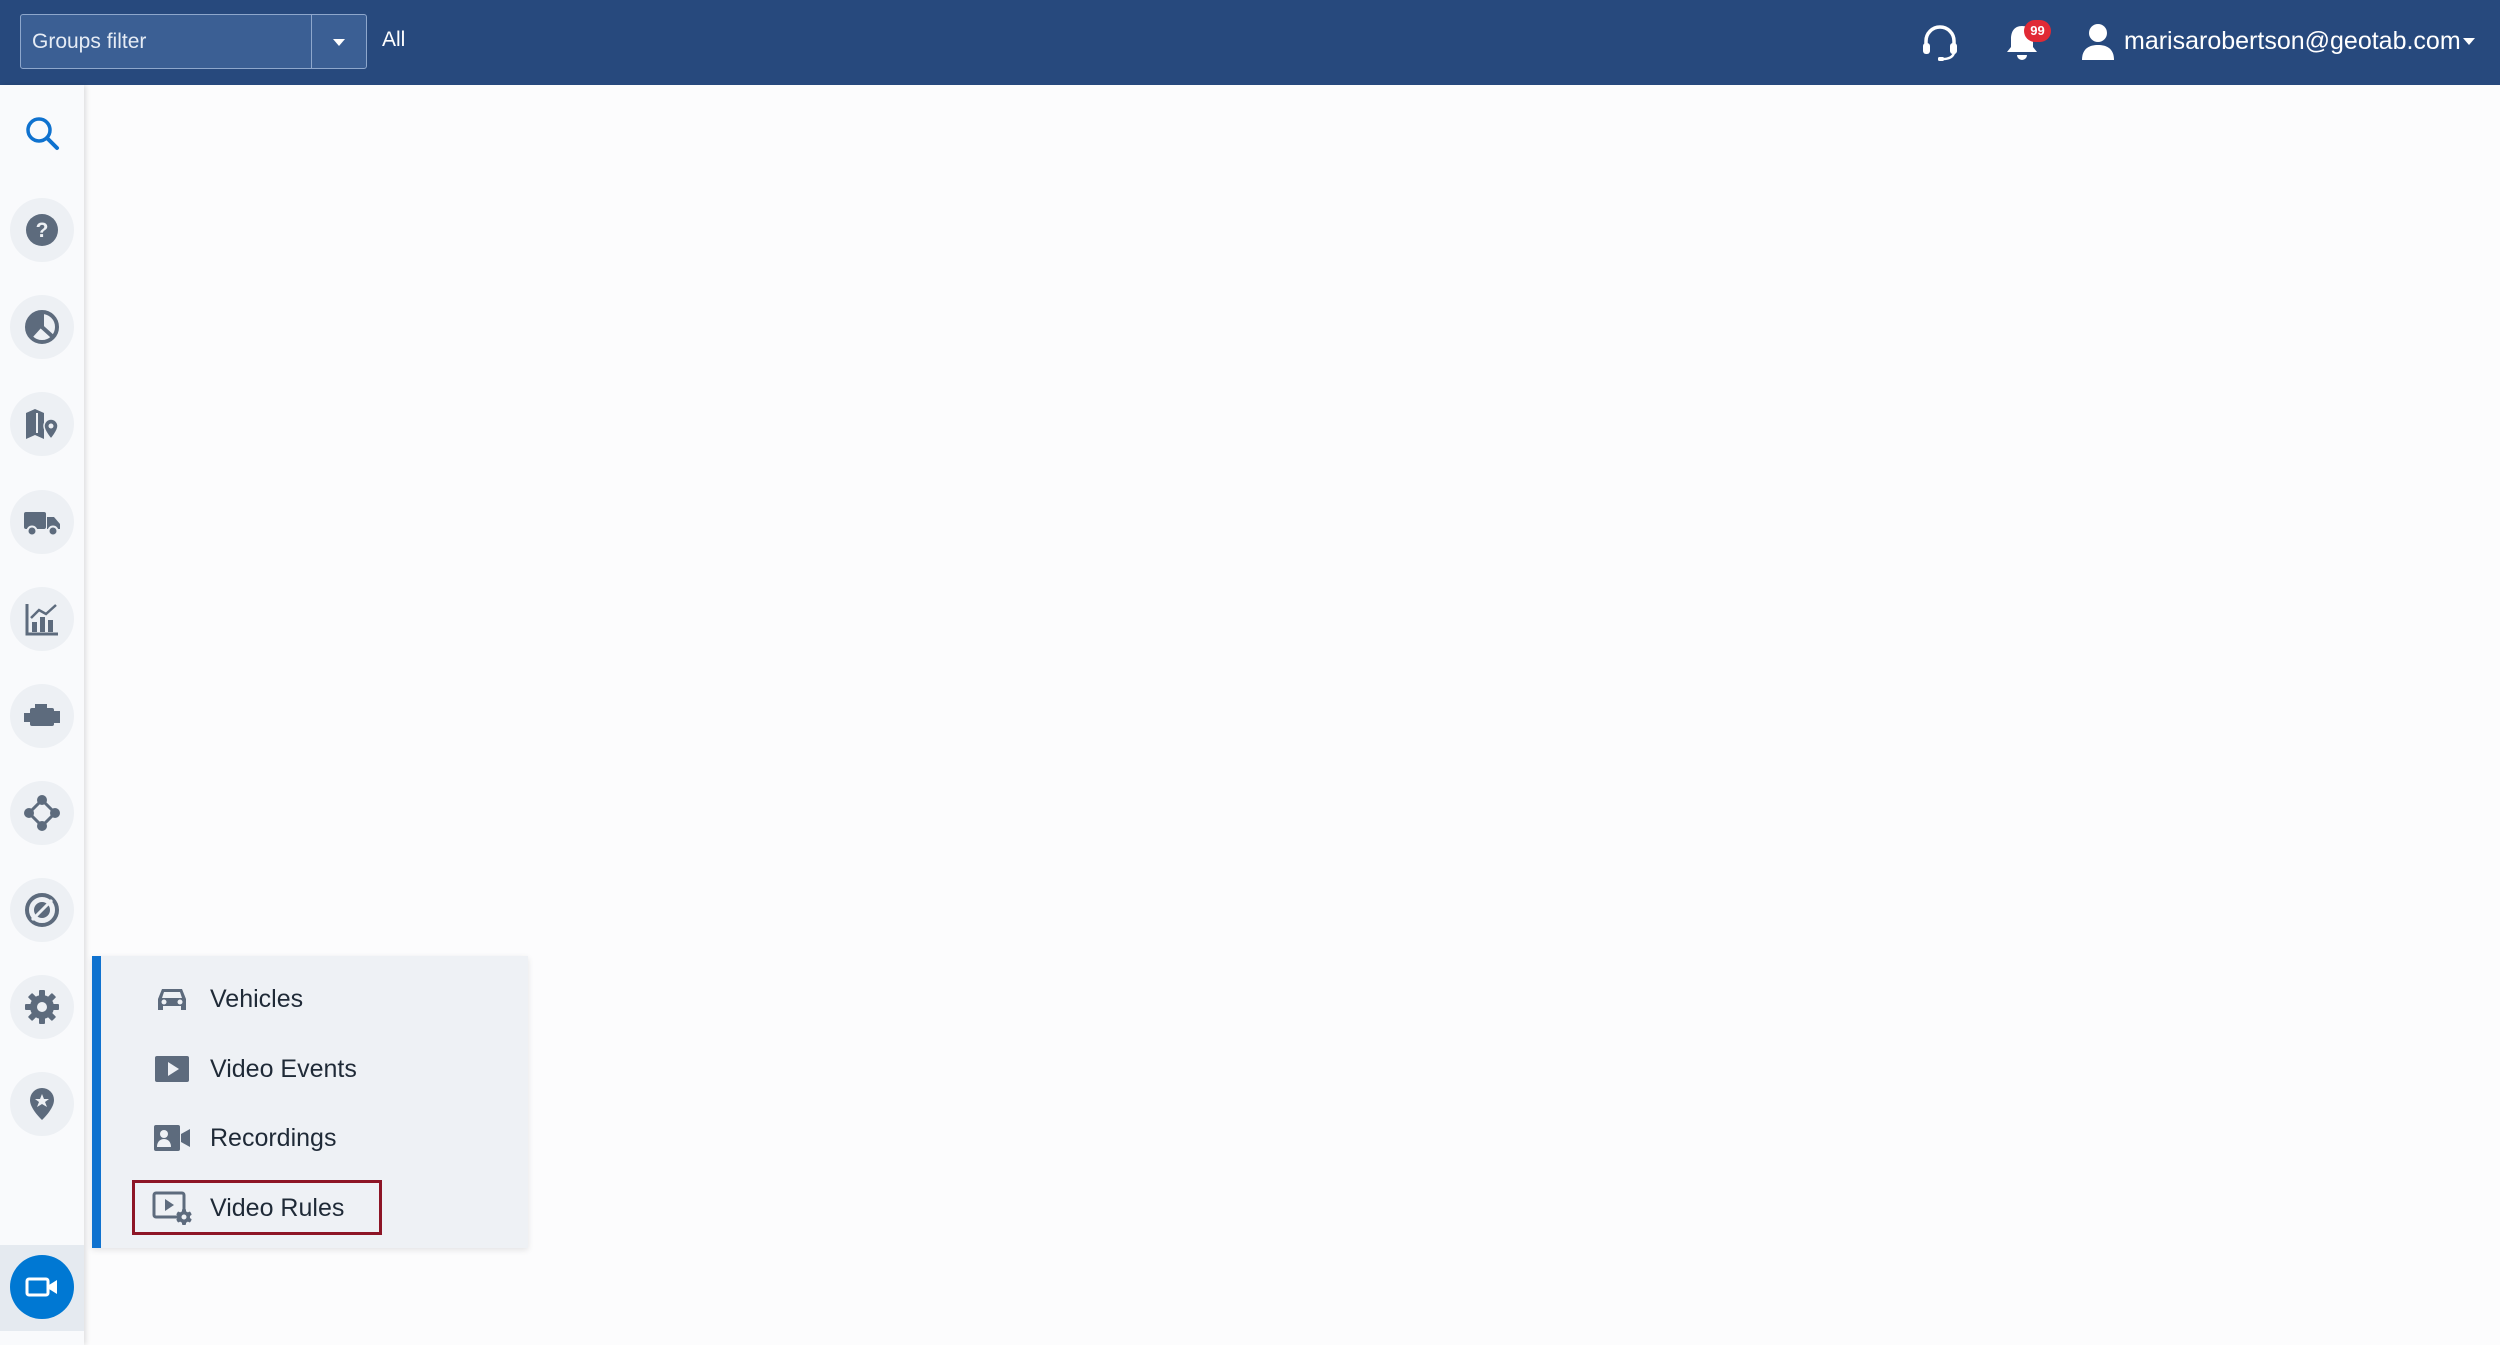 This screenshot has width=2500, height=1345. I want to click on left-nav-rail: ?, so click(42, 715).